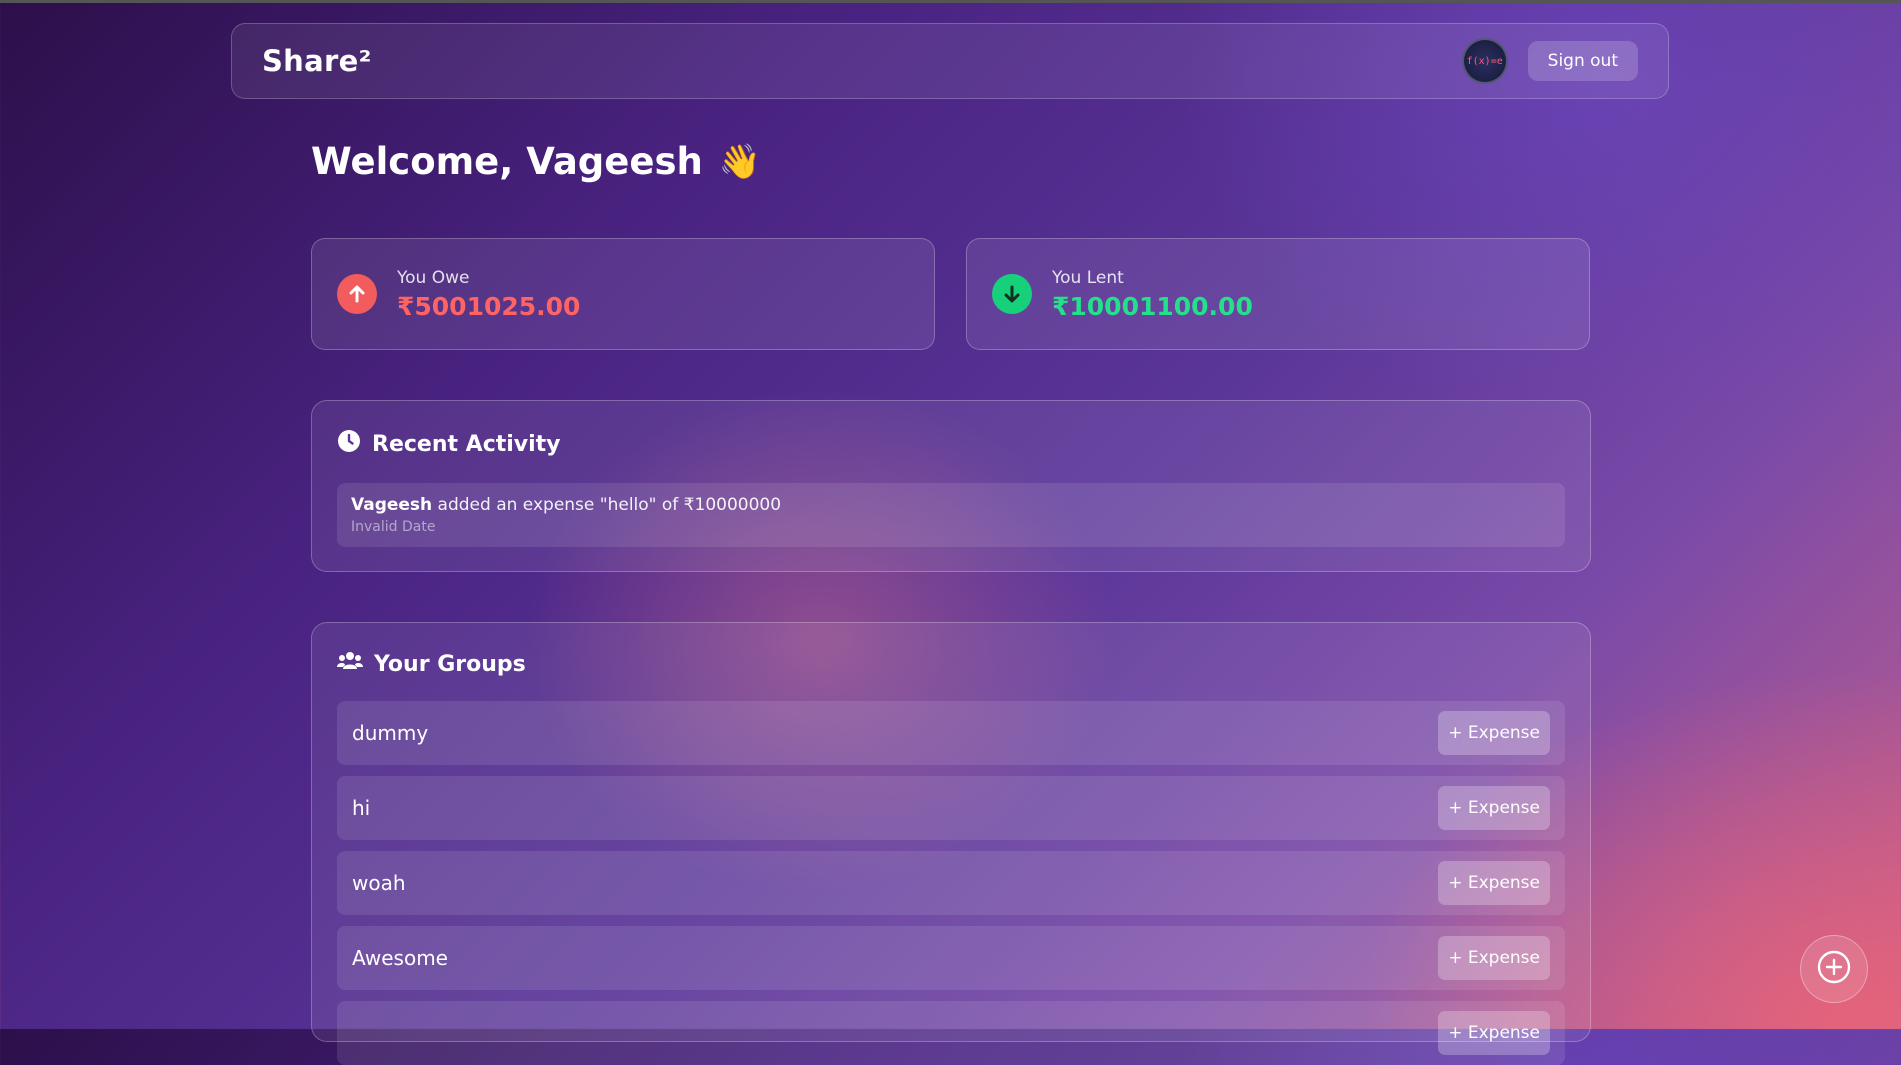  What do you see at coordinates (607, 505) in the screenshot?
I see `activity-description: added an expense "hello" of ₹10000000` at bounding box center [607, 505].